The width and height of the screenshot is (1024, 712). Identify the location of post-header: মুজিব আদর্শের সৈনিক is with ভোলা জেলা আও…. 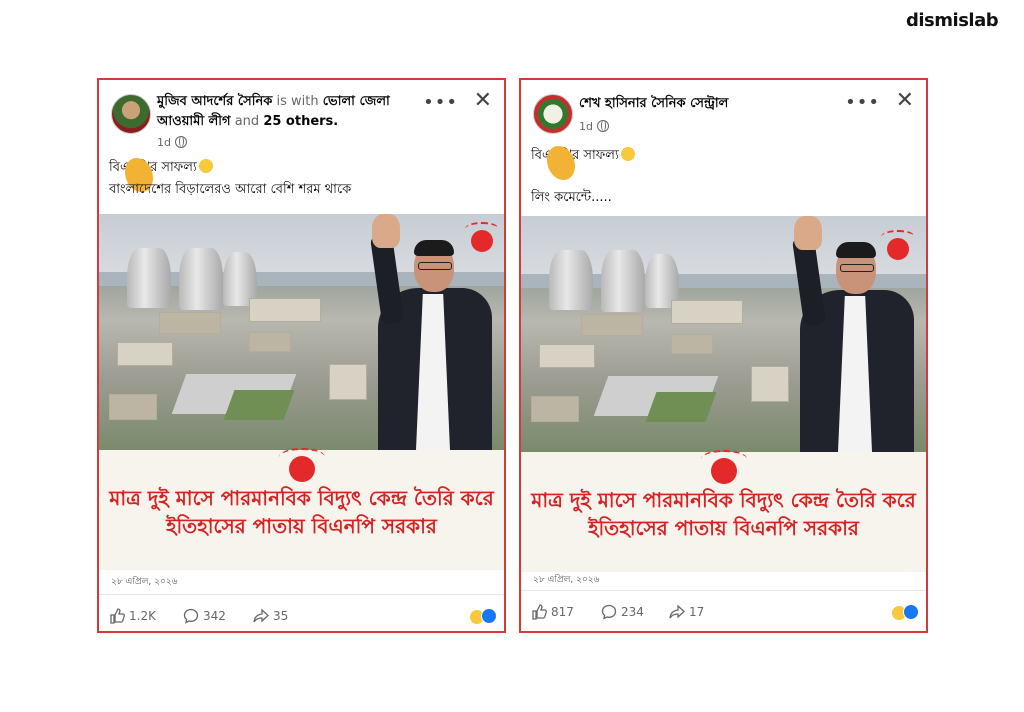
(273, 111).